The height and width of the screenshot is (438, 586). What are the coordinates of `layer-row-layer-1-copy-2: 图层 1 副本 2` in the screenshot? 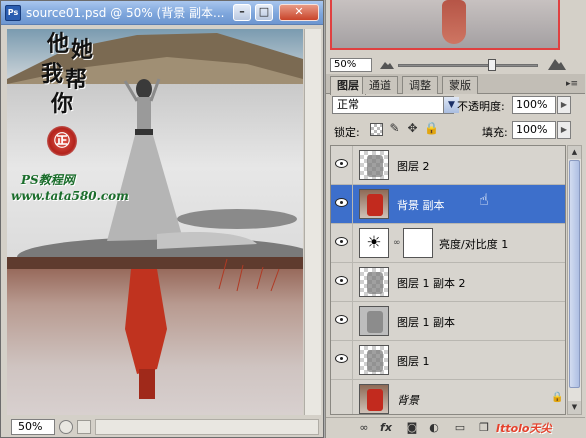 It's located at (448, 282).